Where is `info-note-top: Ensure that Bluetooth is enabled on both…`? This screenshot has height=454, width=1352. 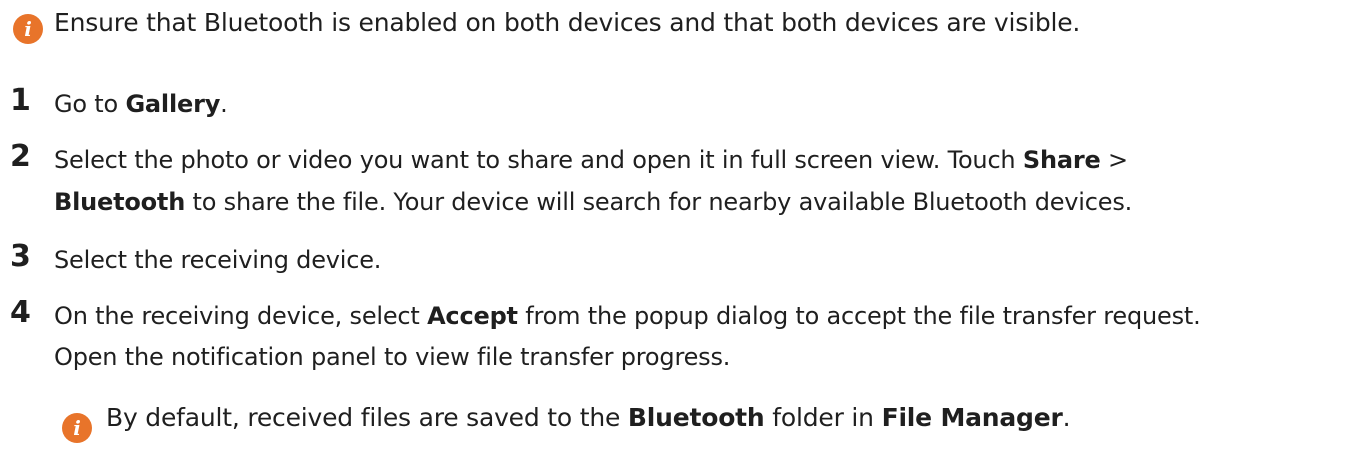
info-note-top: Ensure that Bluetooth is enabled on both… is located at coordinates (567, 22).